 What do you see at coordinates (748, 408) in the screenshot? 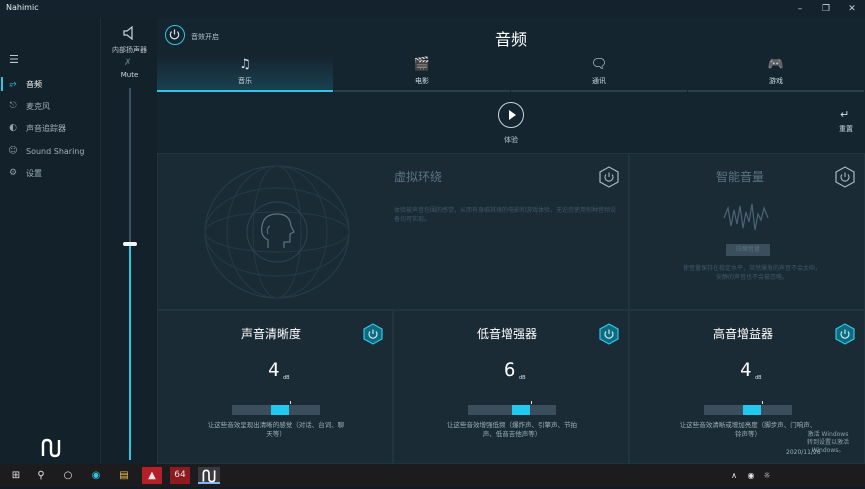
I see `treble-boost-slider` at bounding box center [748, 408].